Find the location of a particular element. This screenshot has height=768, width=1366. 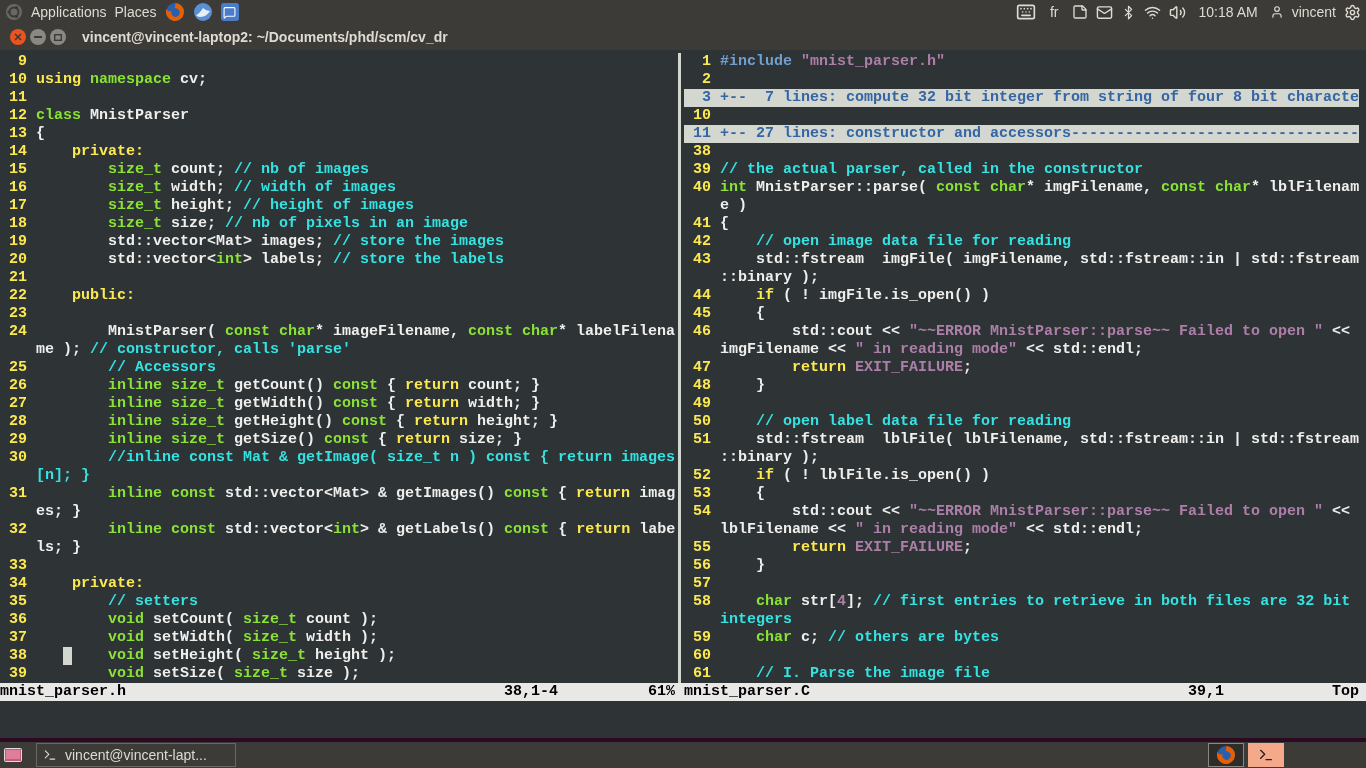

fold-row: 11 +-- 27 lines: constructor and accessors-------------------------------- is located at coordinates (1021, 134).